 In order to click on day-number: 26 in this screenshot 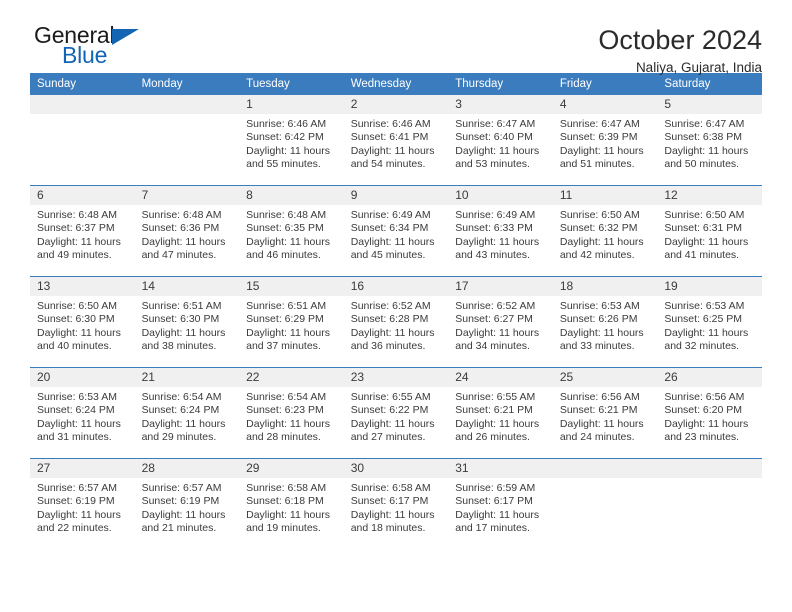, I will do `click(709, 377)`.